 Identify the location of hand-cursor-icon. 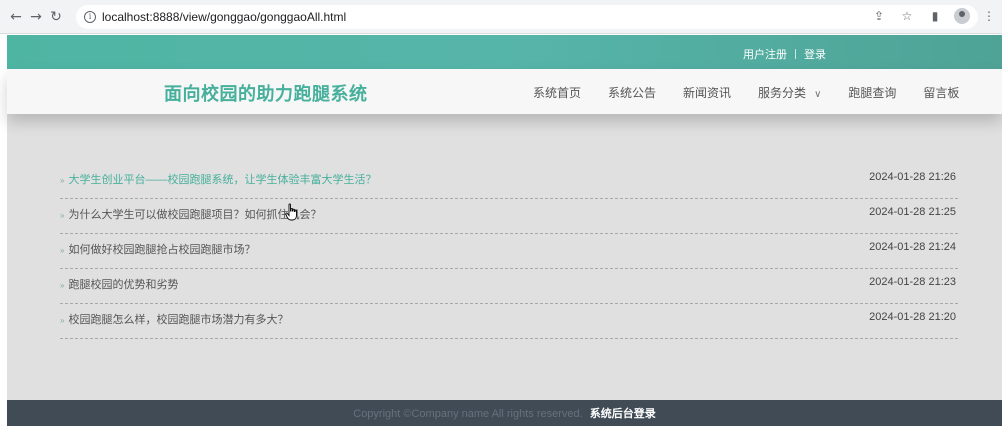
(291, 212).